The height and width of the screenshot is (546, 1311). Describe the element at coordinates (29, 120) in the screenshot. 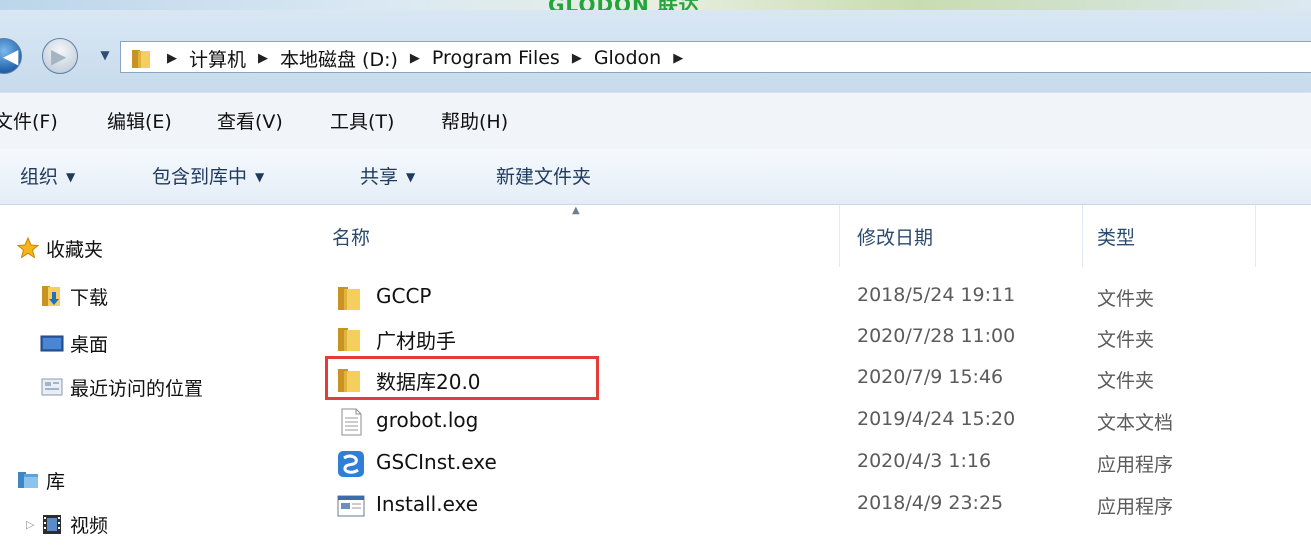

I see `menu-file: 文件(F)` at that location.